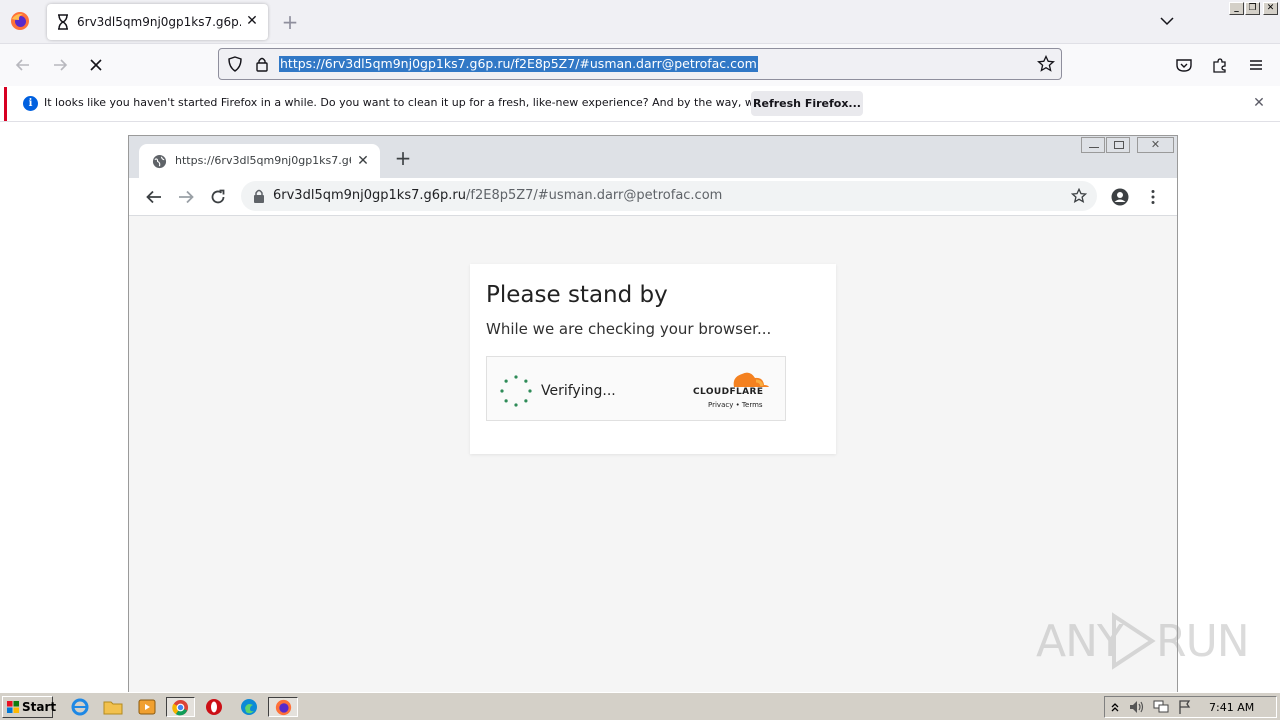 Image resolution: width=1280 pixels, height=720 pixels. What do you see at coordinates (1137, 707) in the screenshot?
I see `volume-icon` at bounding box center [1137, 707].